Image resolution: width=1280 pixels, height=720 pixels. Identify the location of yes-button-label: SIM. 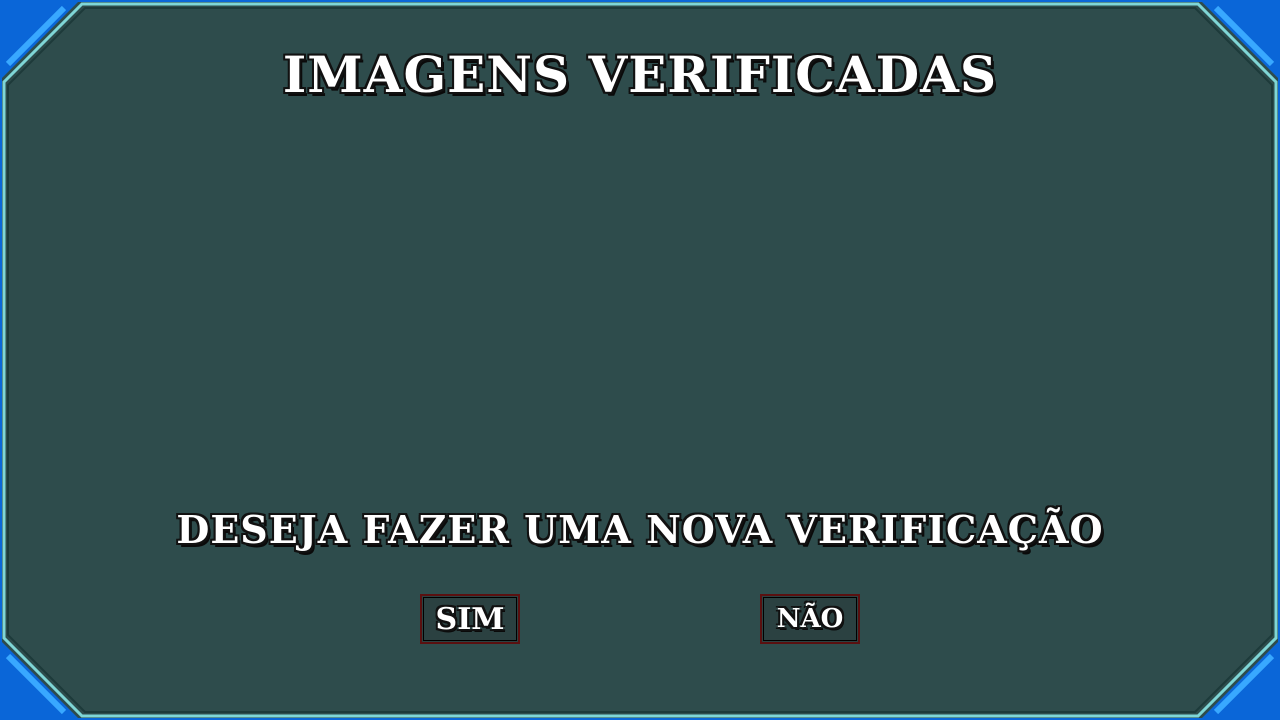
(470, 619).